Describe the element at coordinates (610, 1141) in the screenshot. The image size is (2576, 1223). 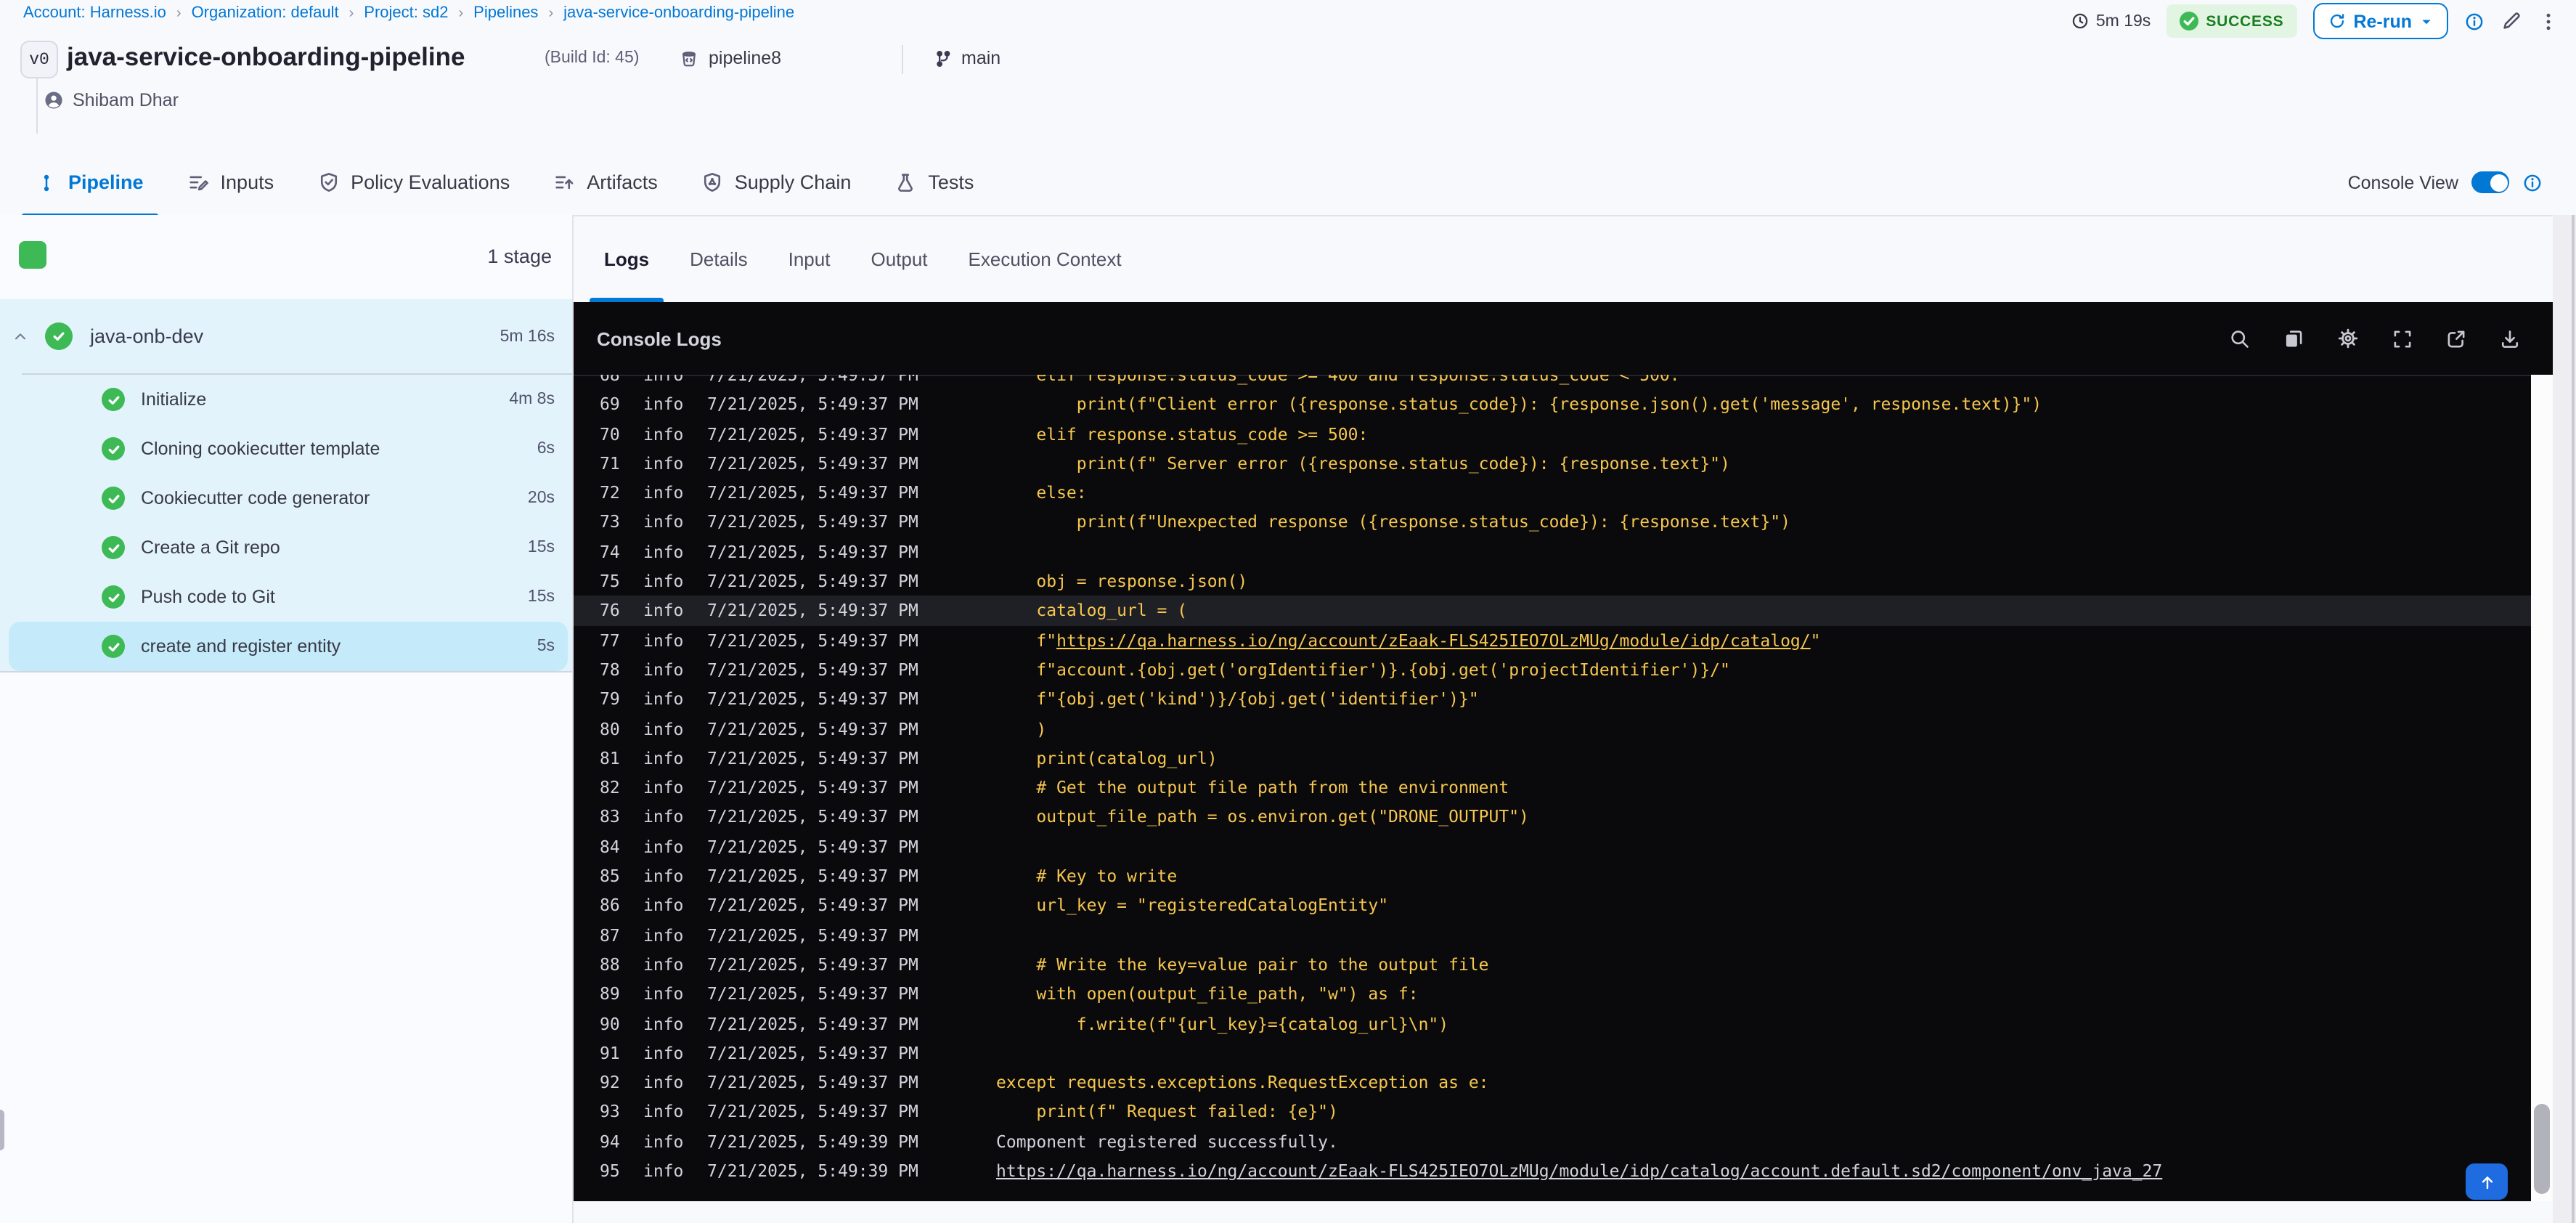
I see `log-line-number: 94` at that location.